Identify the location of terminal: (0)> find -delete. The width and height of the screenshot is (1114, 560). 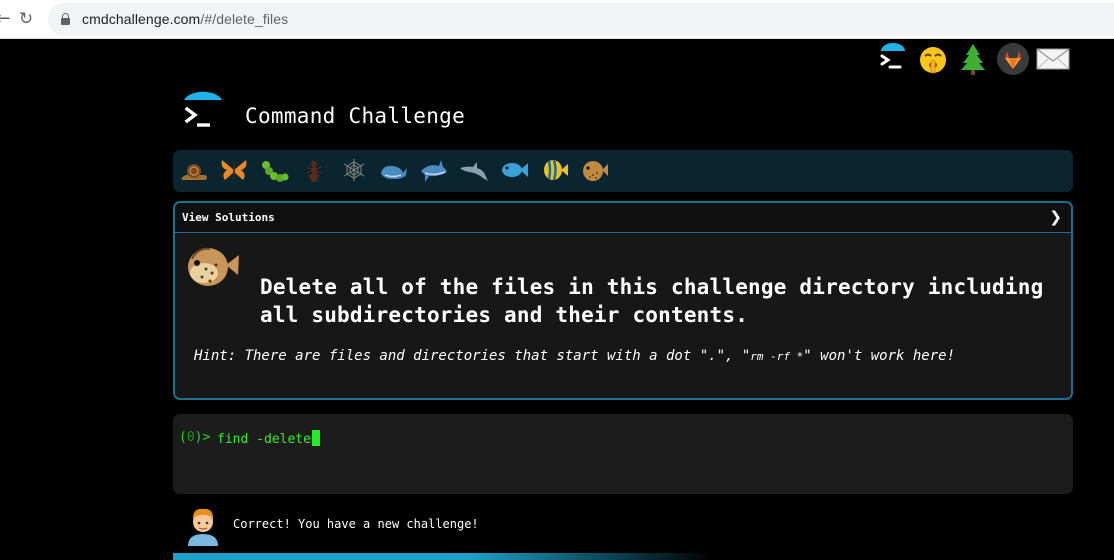
(623, 454).